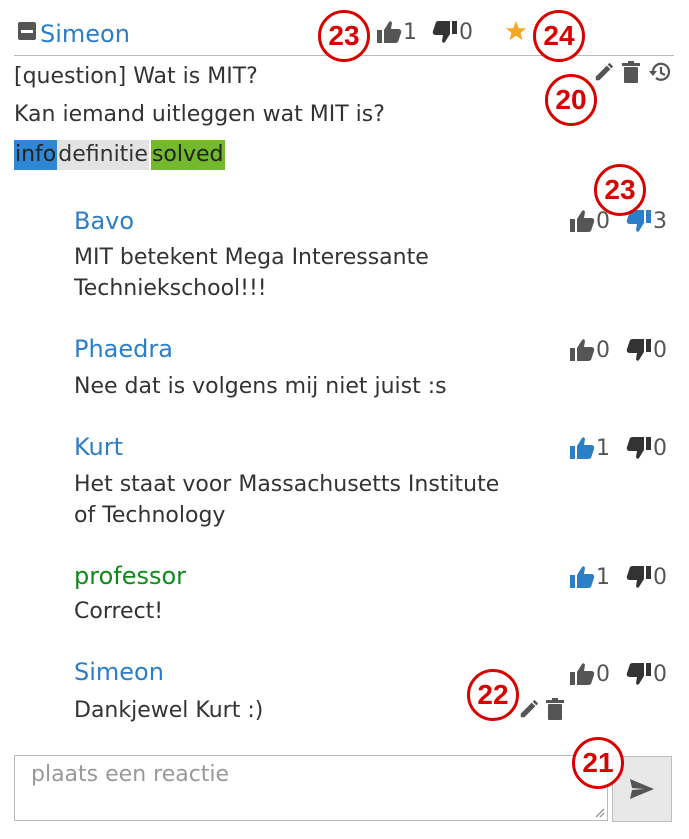 This screenshot has width=689, height=839. I want to click on reply-text-line: Het staat voor Massachusetts Institute, so click(287, 484).